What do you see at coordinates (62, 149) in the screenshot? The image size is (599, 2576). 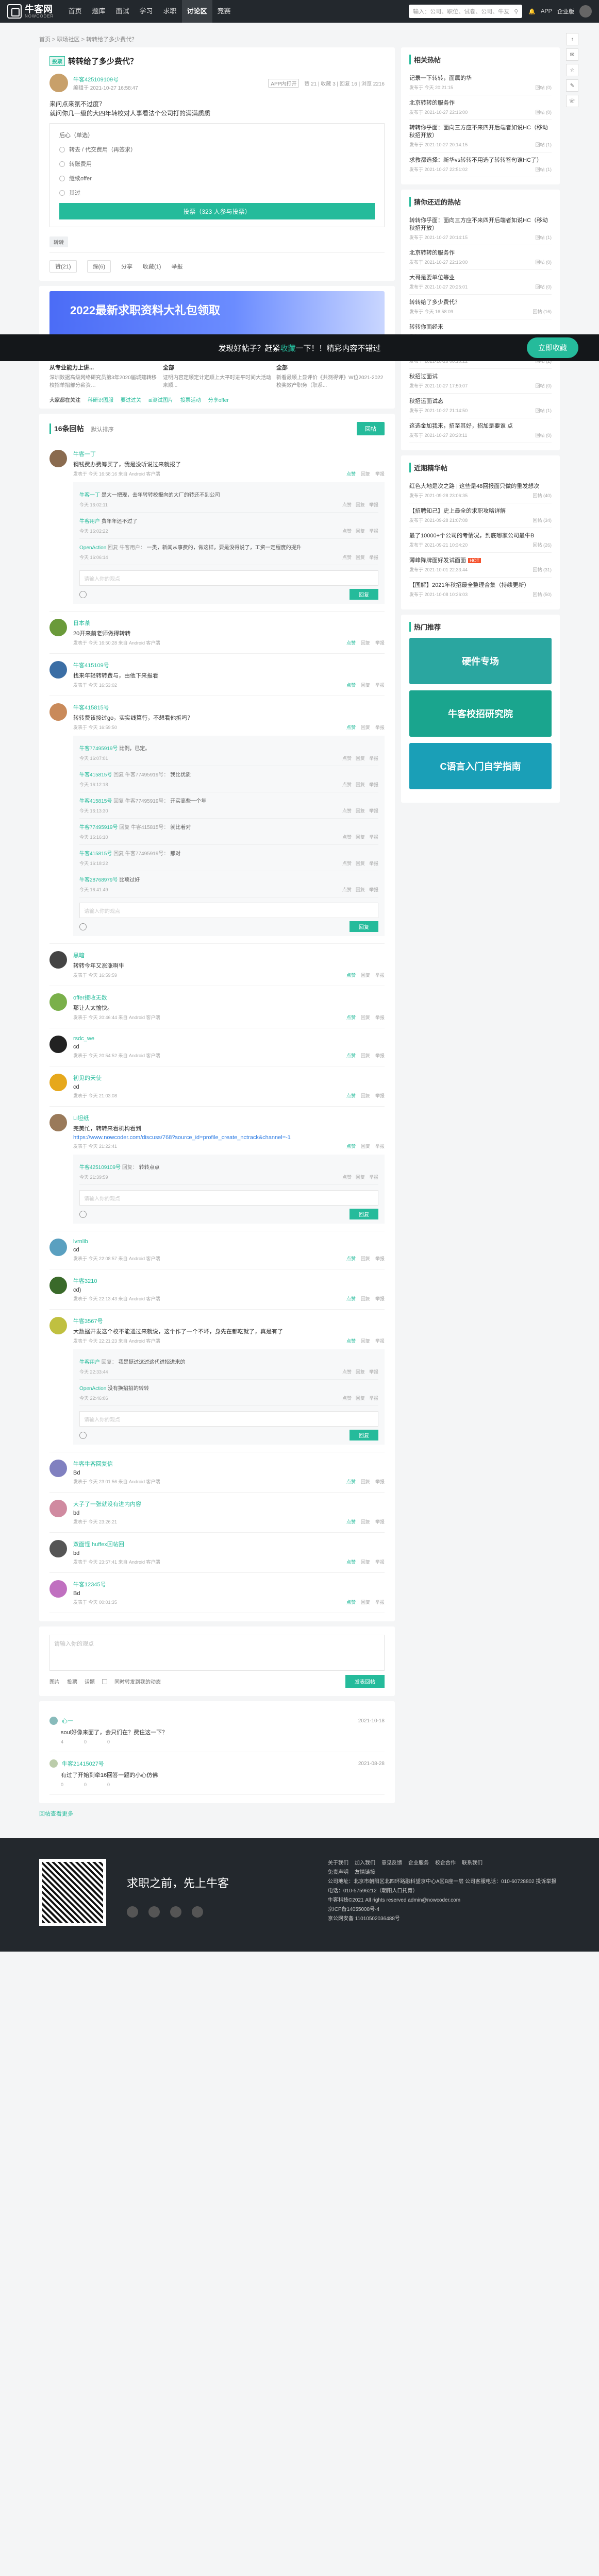 I see `radio-icon` at bounding box center [62, 149].